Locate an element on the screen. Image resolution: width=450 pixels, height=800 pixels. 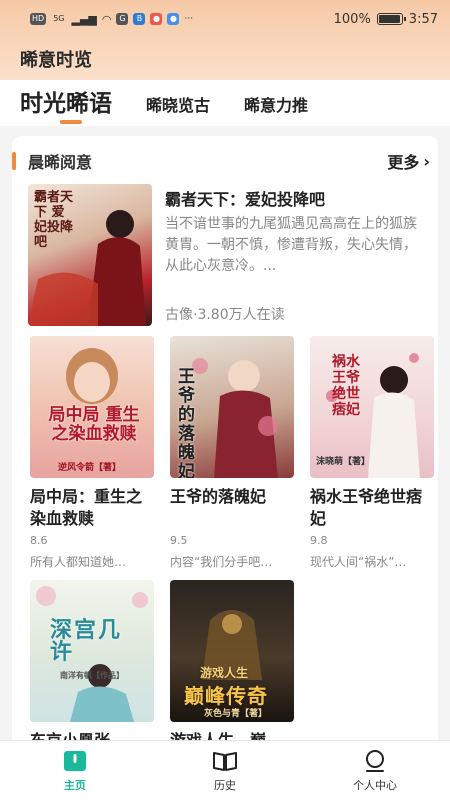
cover-title-text: 巅峰传奇 is located at coordinates (226, 696).